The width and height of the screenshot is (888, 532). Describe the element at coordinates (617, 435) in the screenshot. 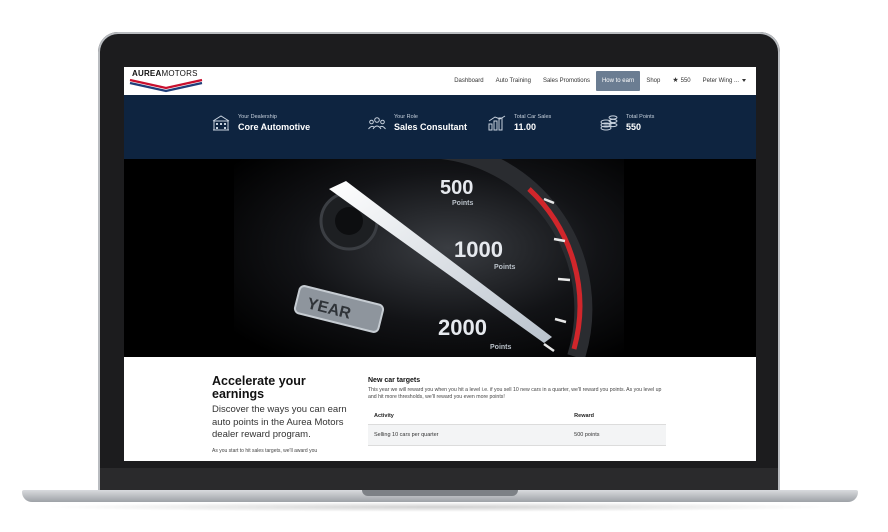

I see `table-cell-reward: 500 points` at that location.